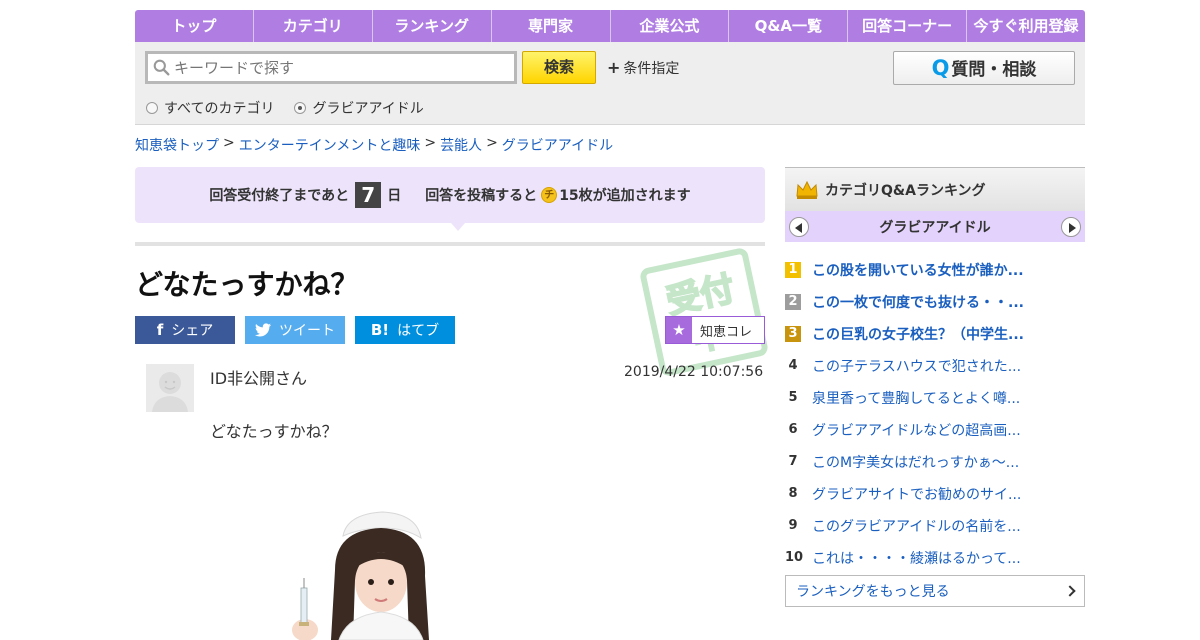  Describe the element at coordinates (651, 69) in the screenshot. I see `conditions-label: 条件指定` at that location.